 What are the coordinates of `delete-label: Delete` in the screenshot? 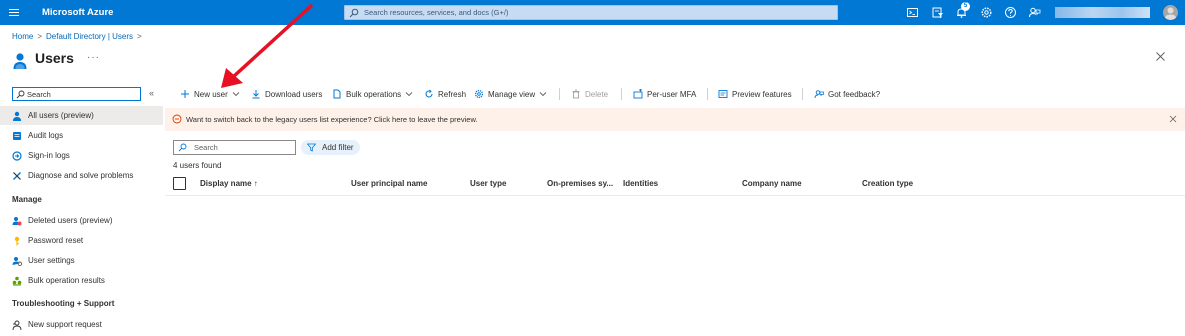 It's located at (597, 94).